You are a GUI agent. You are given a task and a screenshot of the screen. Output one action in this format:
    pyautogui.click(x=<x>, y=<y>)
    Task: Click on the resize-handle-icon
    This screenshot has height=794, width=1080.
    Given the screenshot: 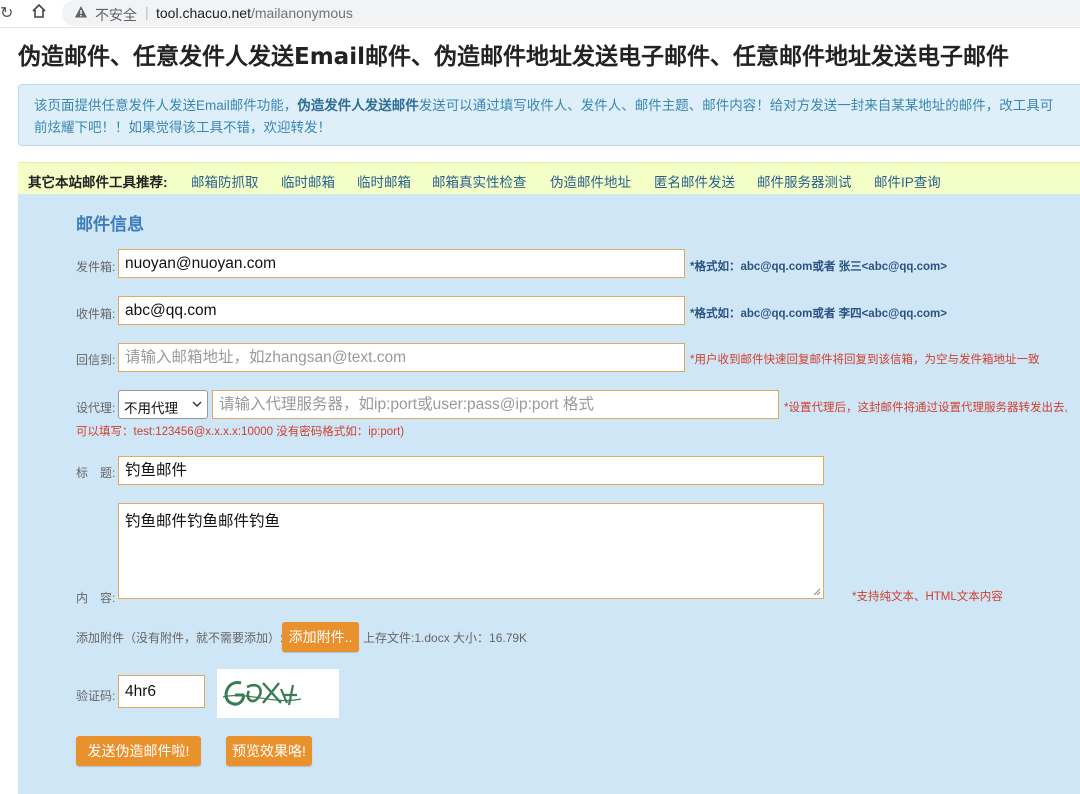 What is the action you would take?
    pyautogui.click(x=817, y=592)
    